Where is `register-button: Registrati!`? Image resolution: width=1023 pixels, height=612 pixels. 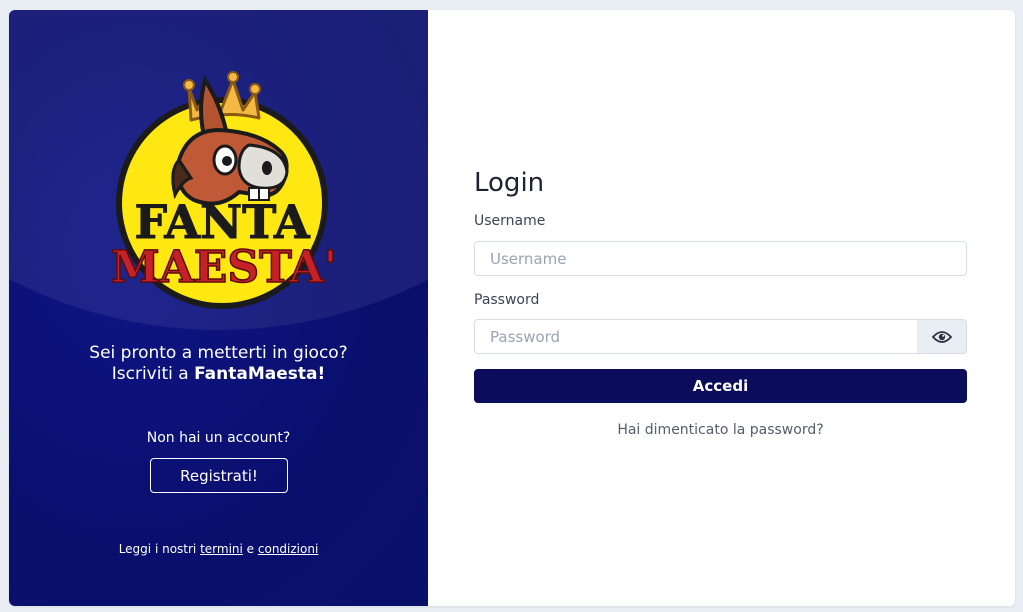 register-button: Registrati! is located at coordinates (219, 475).